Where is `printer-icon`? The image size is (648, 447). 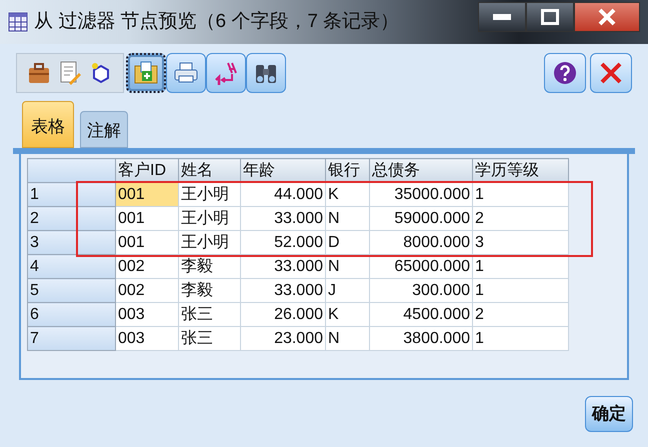
printer-icon is located at coordinates (186, 73).